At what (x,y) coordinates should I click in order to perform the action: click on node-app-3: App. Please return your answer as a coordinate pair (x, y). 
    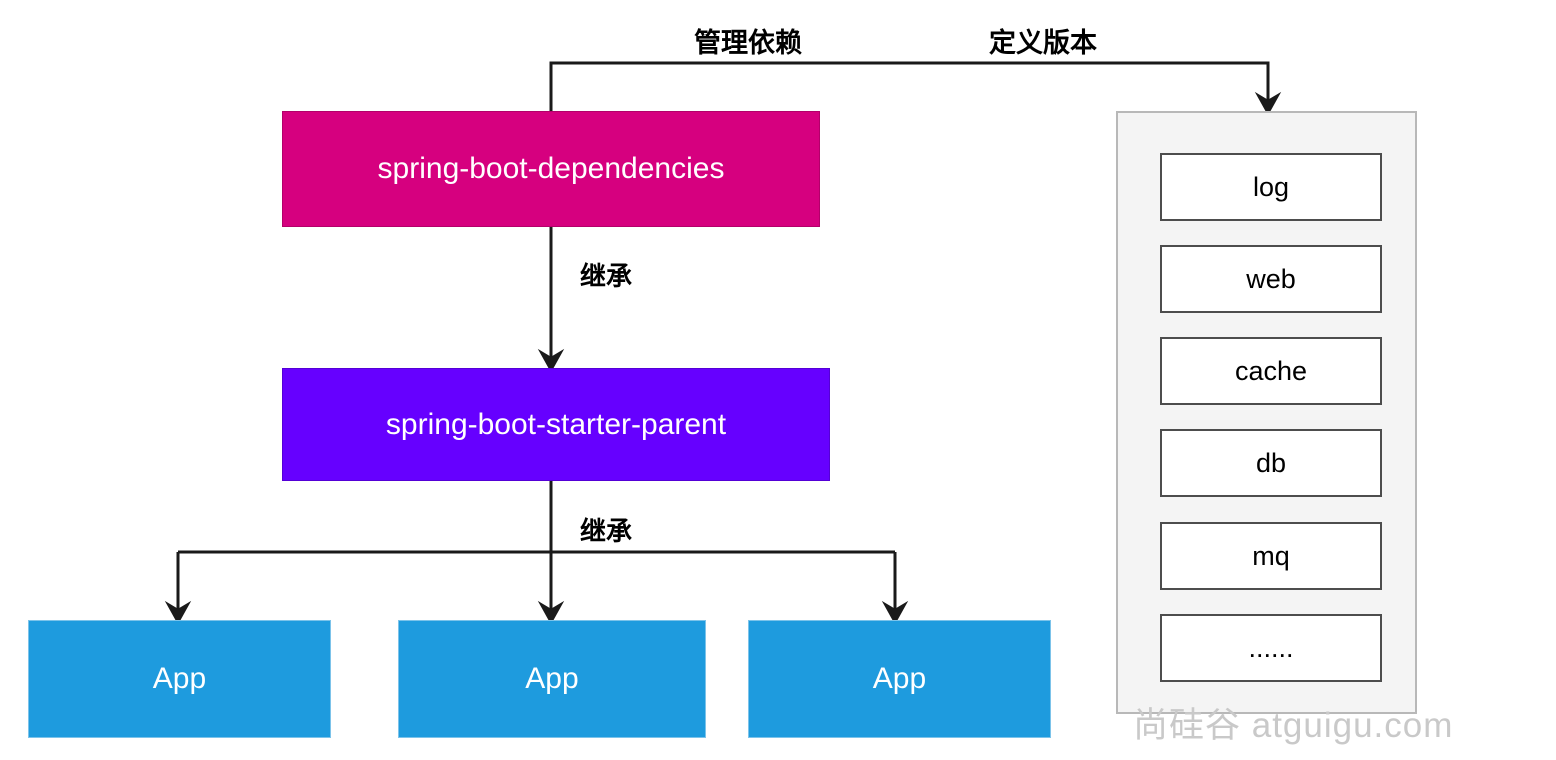
    Looking at the image, I should click on (899, 679).